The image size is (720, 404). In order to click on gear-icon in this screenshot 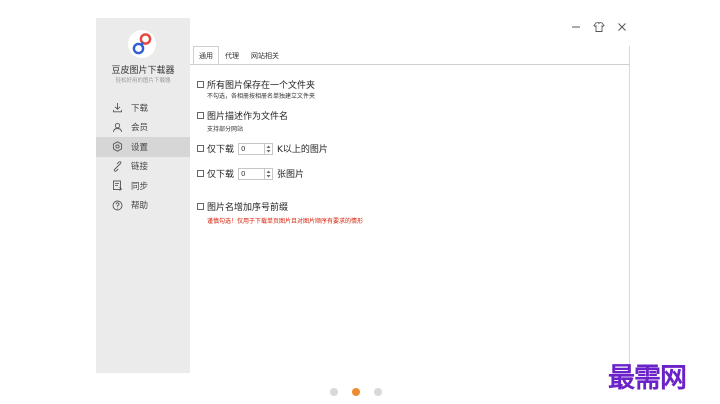, I will do `click(117, 146)`.